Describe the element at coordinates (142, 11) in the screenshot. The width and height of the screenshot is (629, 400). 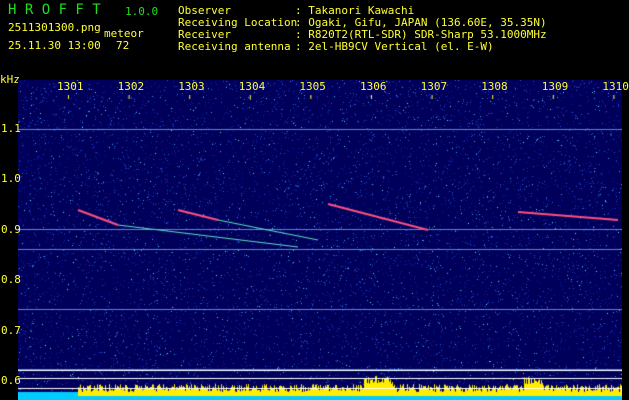
I see `version: 1.0.0` at that location.